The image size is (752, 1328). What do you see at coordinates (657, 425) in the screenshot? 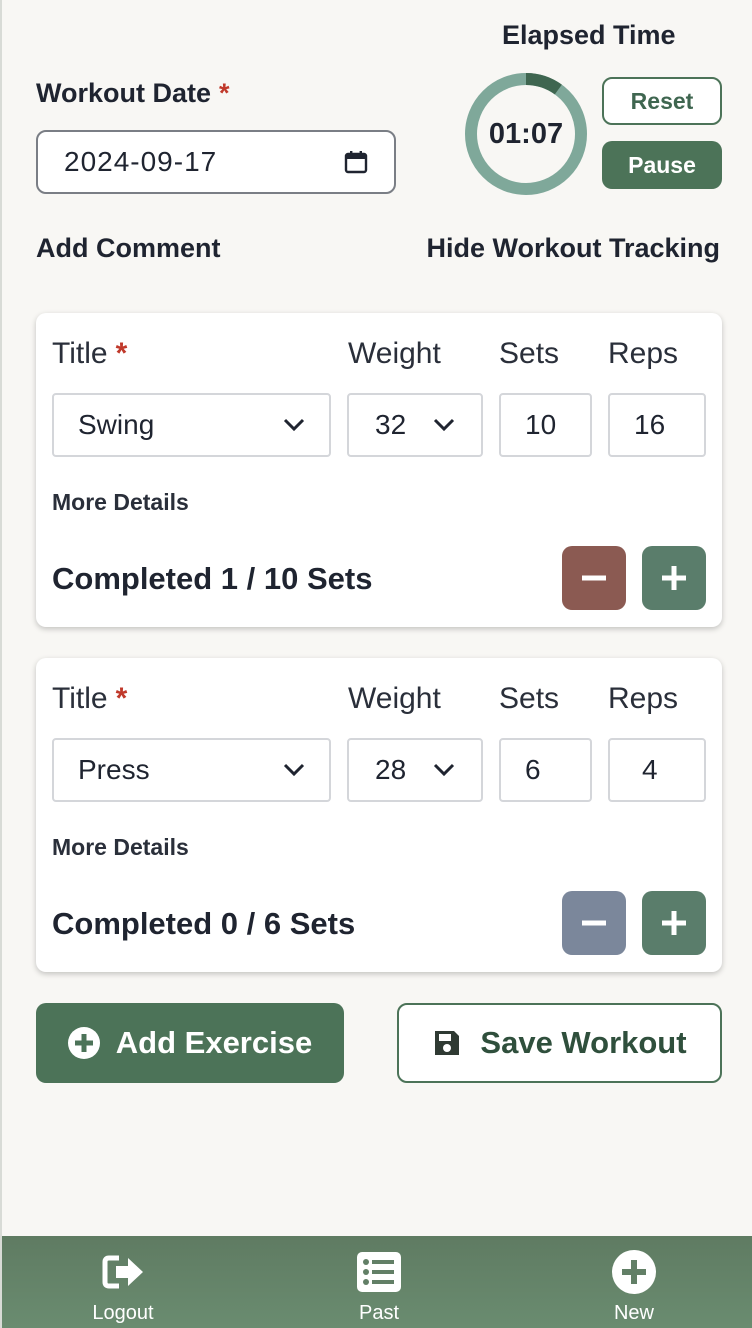
I see `reps-input: 16` at bounding box center [657, 425].